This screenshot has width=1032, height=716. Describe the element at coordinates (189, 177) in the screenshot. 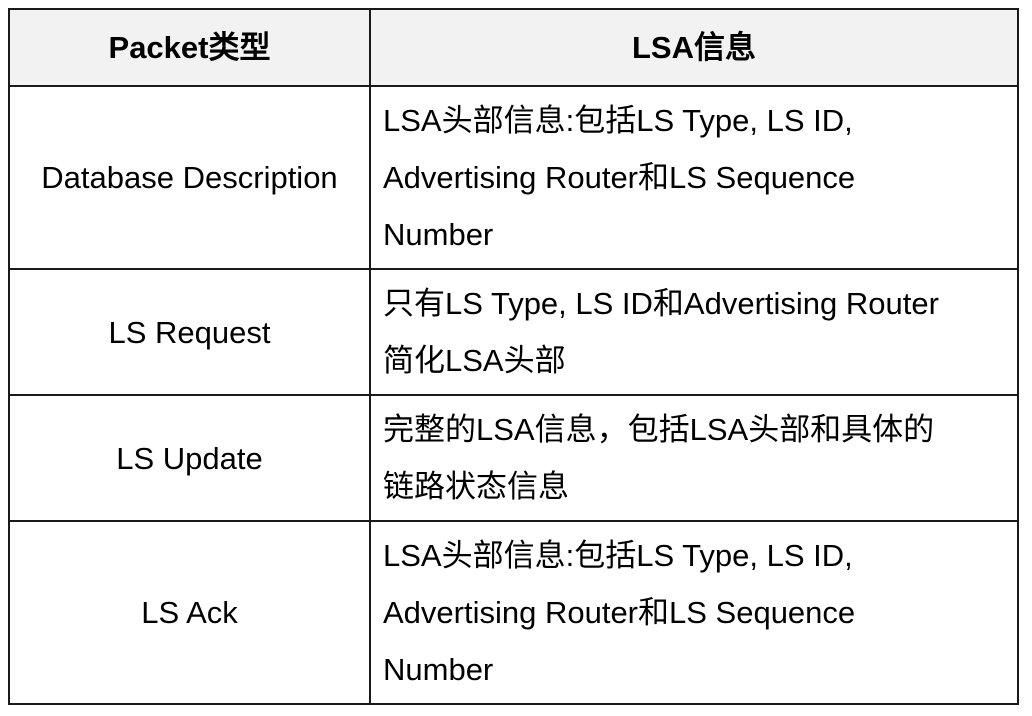

I see `packet-type-cell: Database Description` at that location.